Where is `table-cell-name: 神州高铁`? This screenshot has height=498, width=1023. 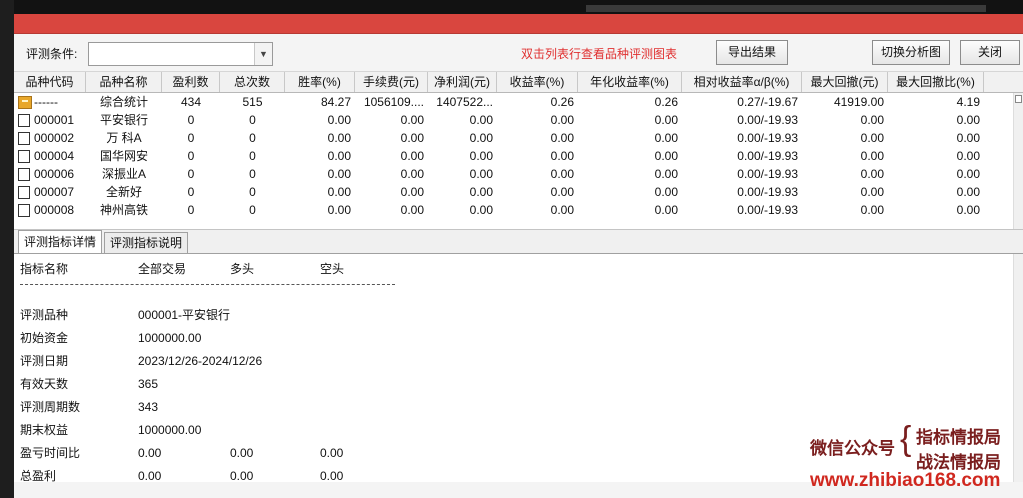 table-cell-name: 神州高铁 is located at coordinates (123, 210).